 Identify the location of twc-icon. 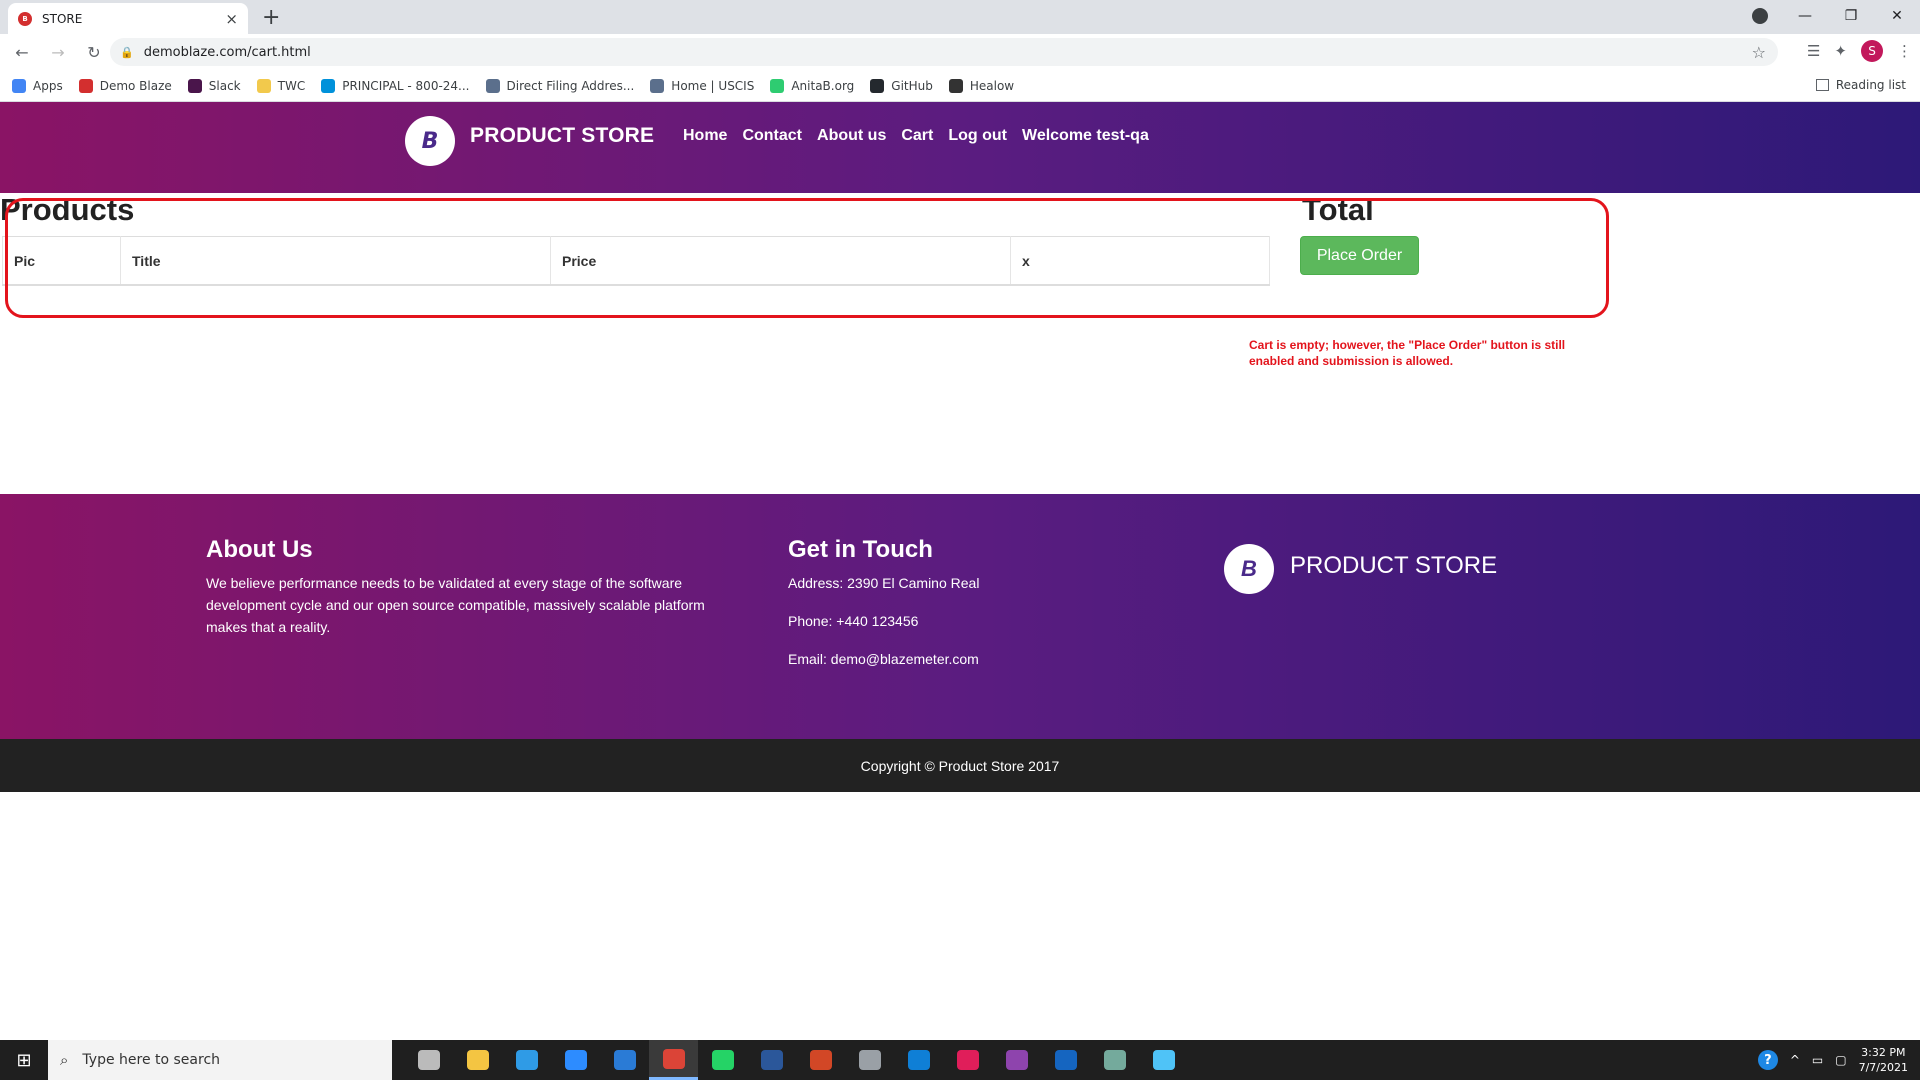
(263, 85).